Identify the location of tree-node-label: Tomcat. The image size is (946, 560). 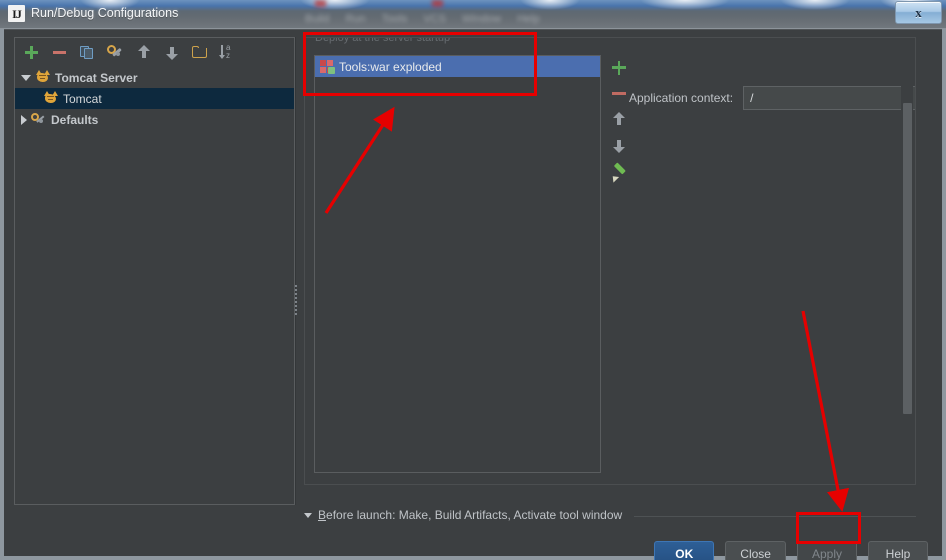
(82, 98).